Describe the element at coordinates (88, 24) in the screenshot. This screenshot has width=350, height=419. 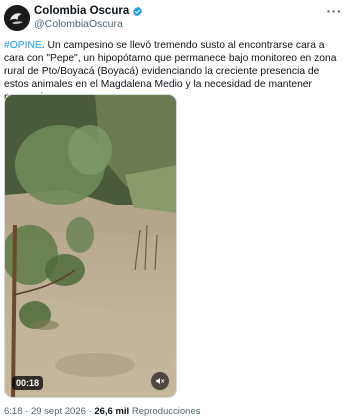
I see `author-handle: @ColombiaOscura` at that location.